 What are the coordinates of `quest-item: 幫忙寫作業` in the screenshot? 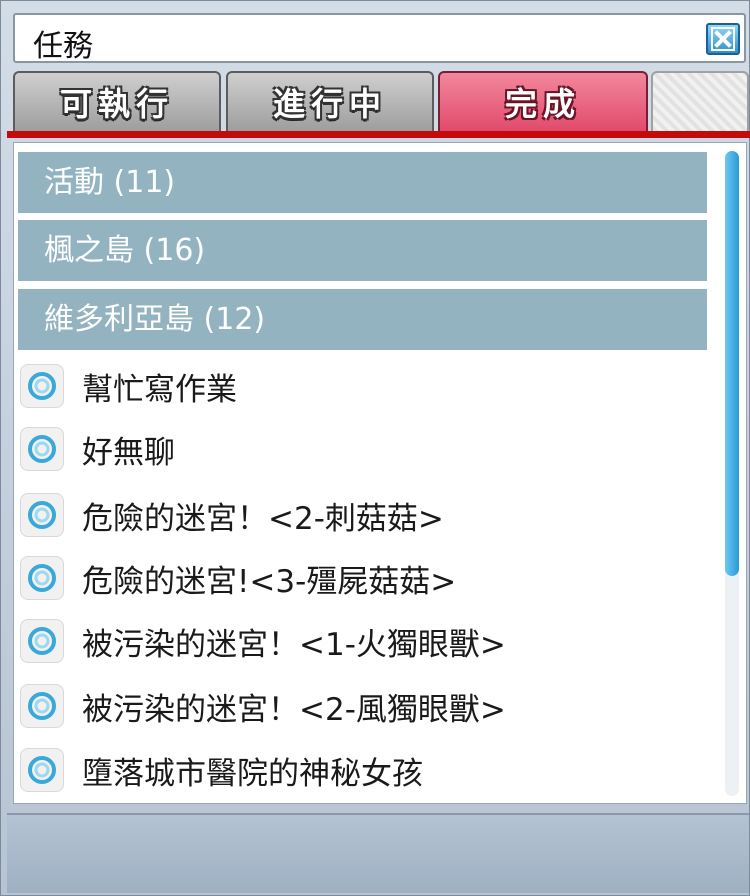 It's located at (363, 386).